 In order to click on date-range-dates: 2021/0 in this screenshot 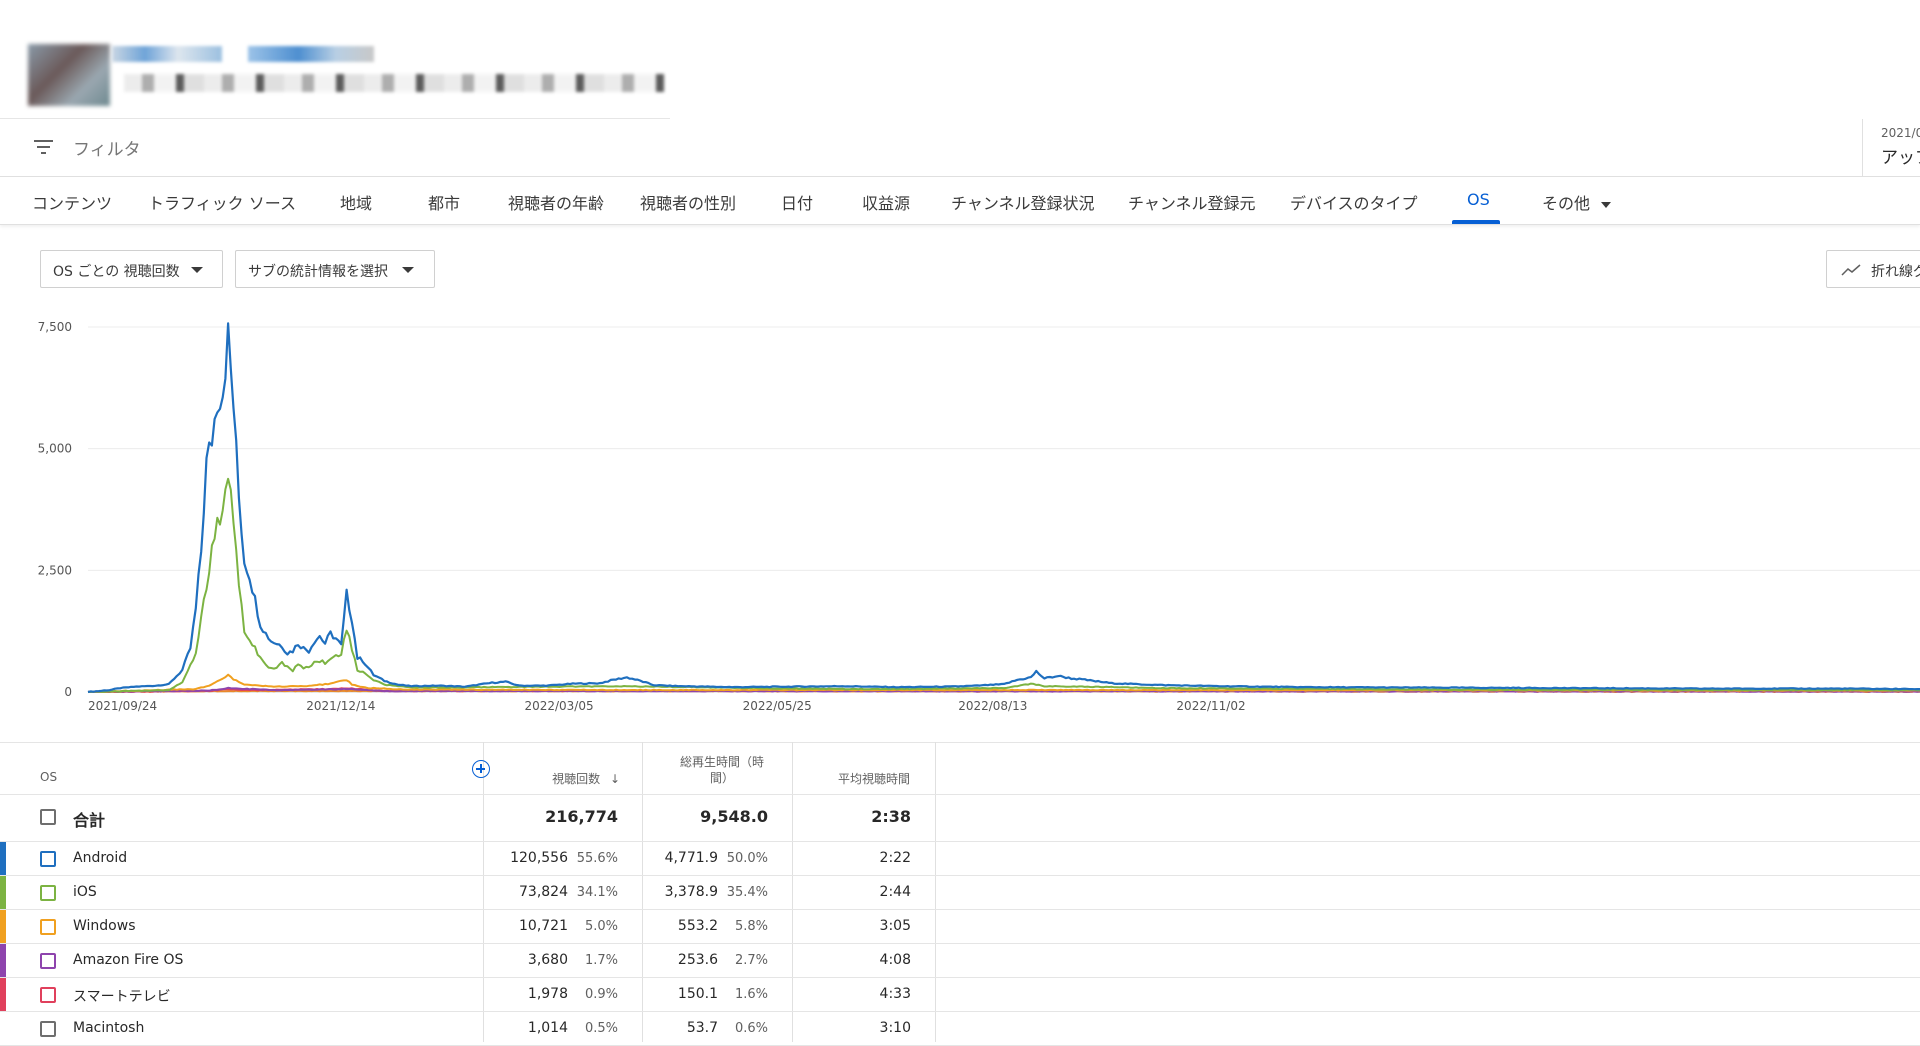, I will do `click(1900, 133)`.